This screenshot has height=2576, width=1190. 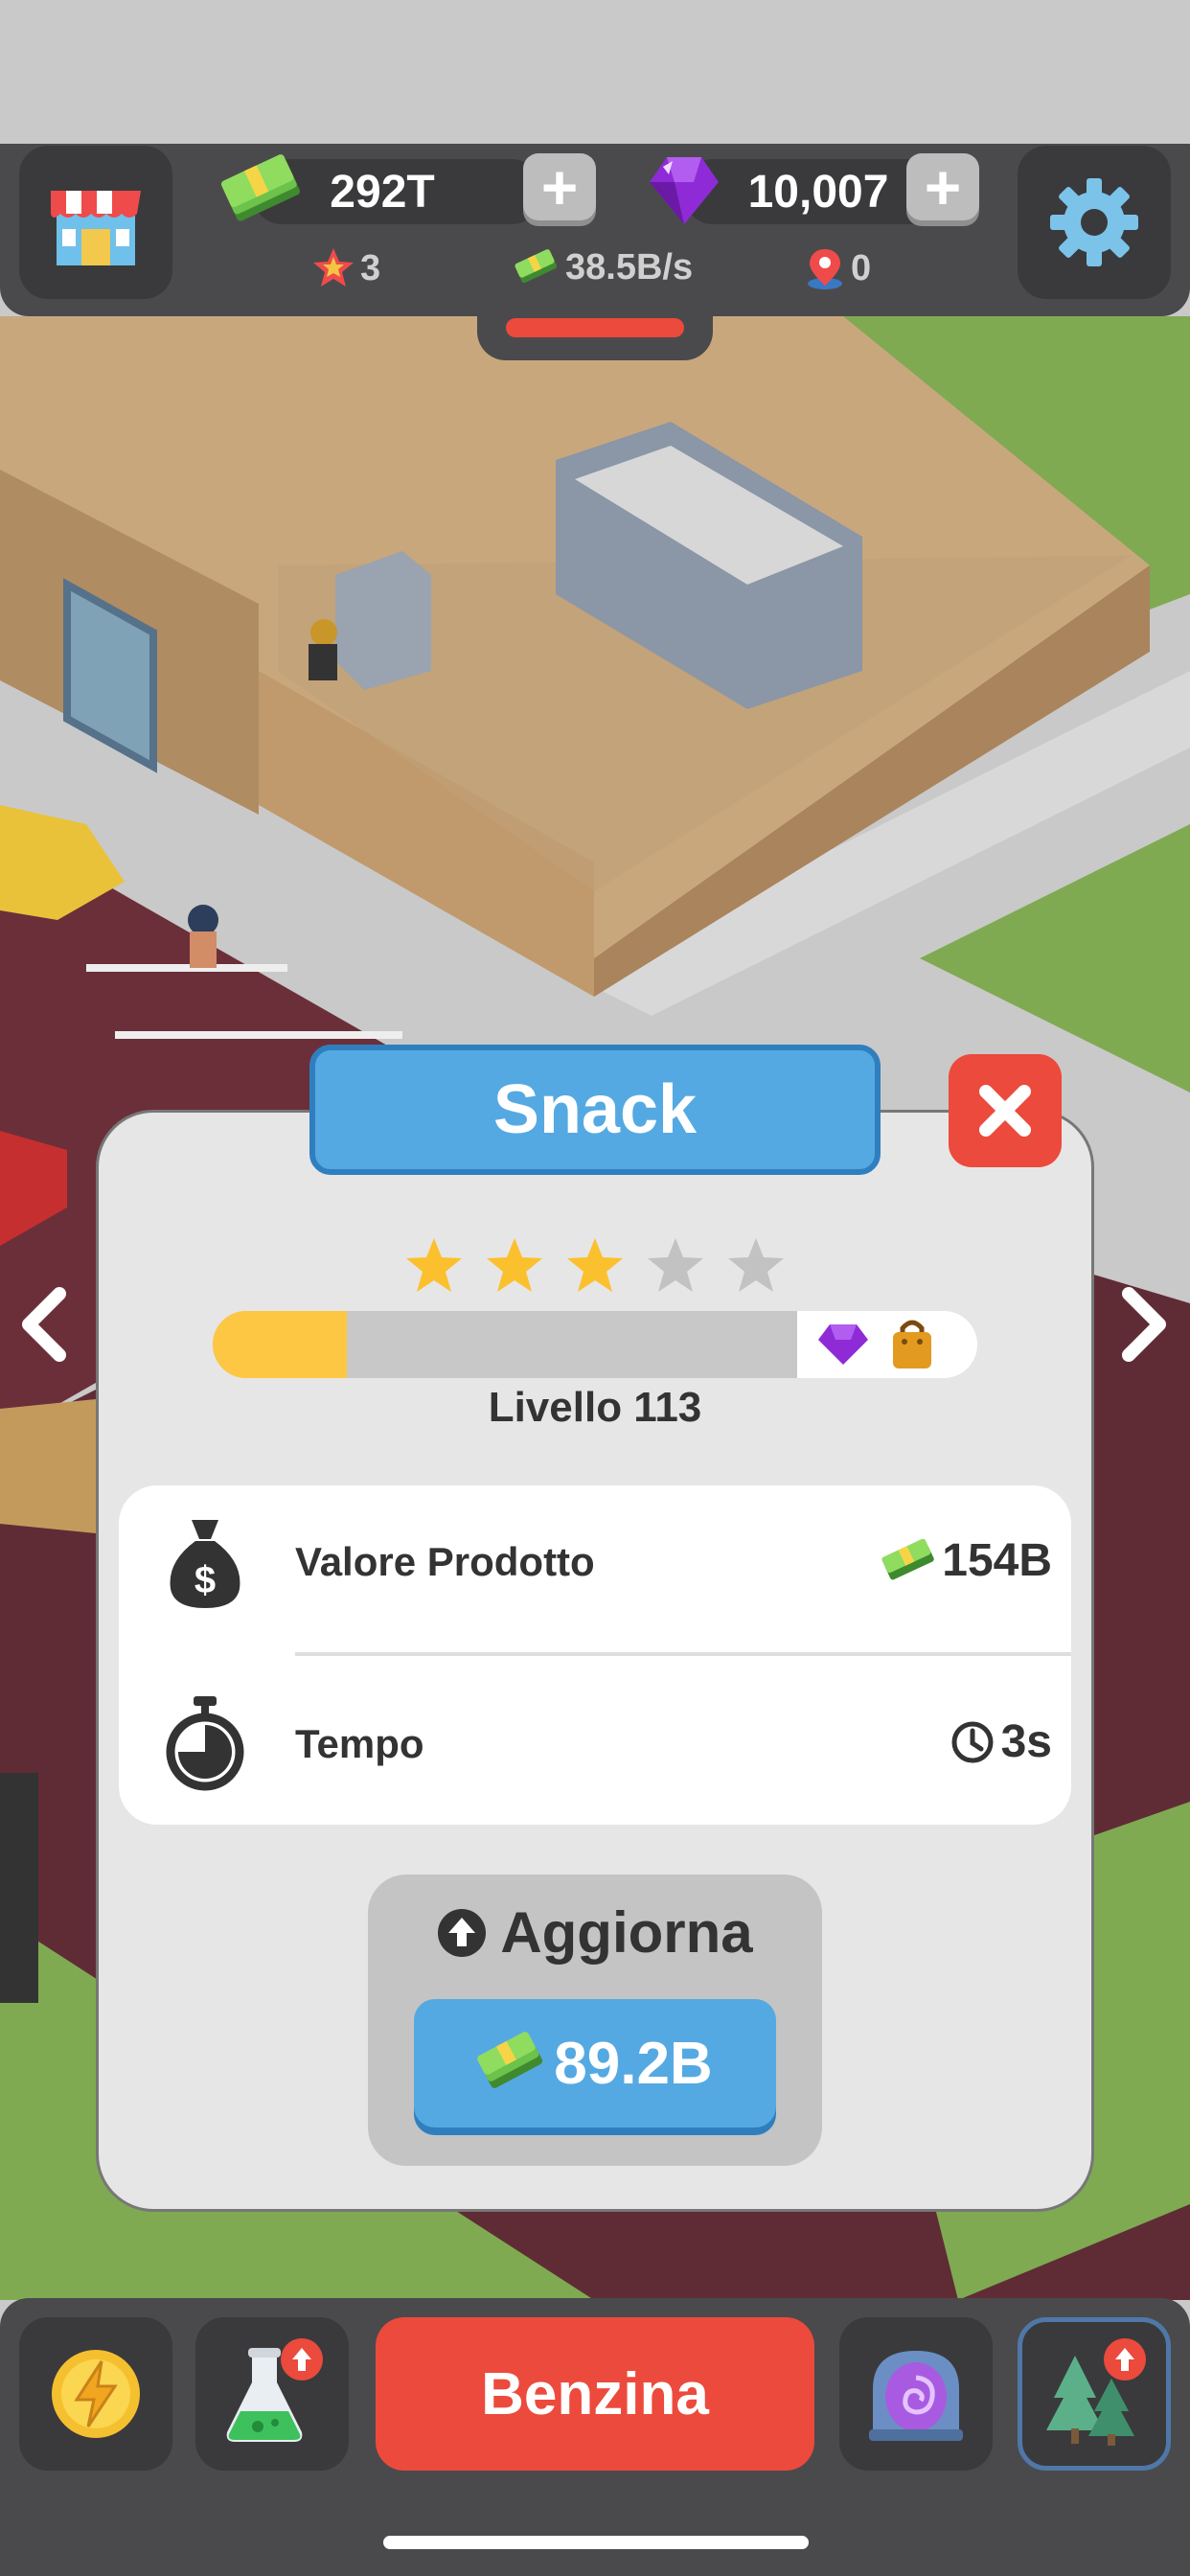 I want to click on next-arrow-button, so click(x=1144, y=1335).